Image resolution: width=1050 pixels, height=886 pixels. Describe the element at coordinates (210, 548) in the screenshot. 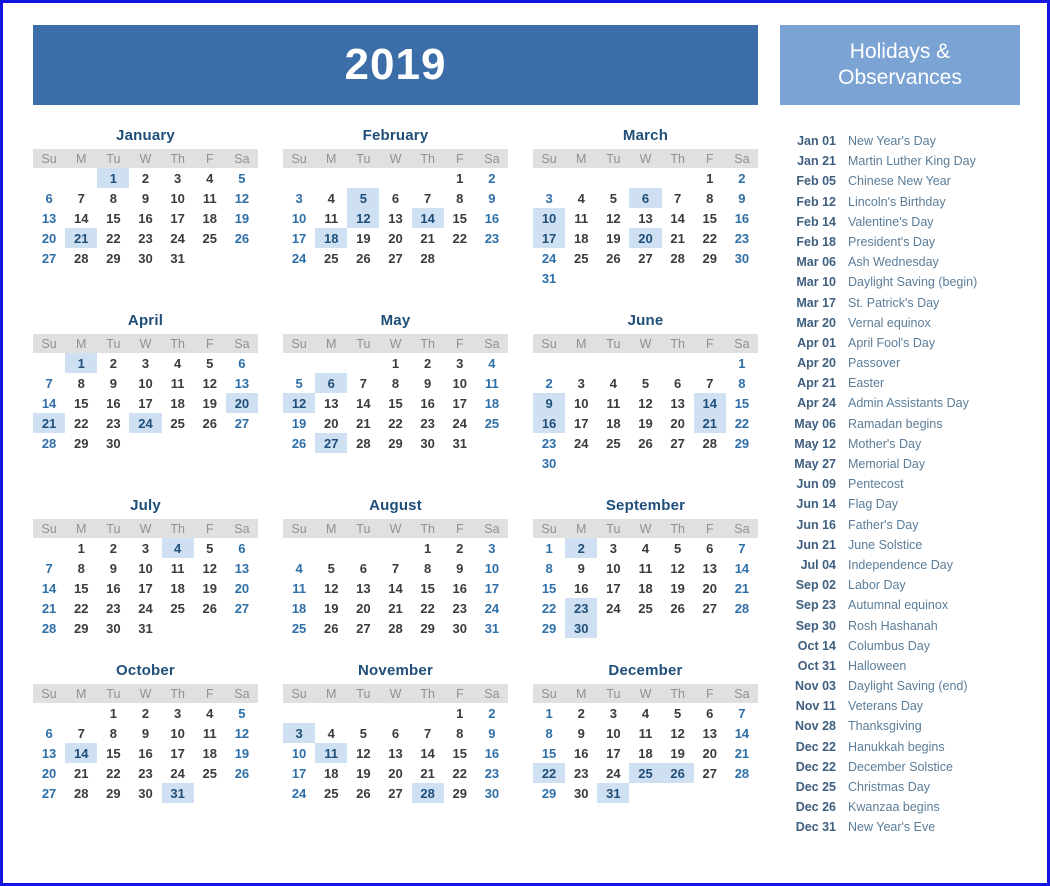

I see `day-cell: 5` at that location.